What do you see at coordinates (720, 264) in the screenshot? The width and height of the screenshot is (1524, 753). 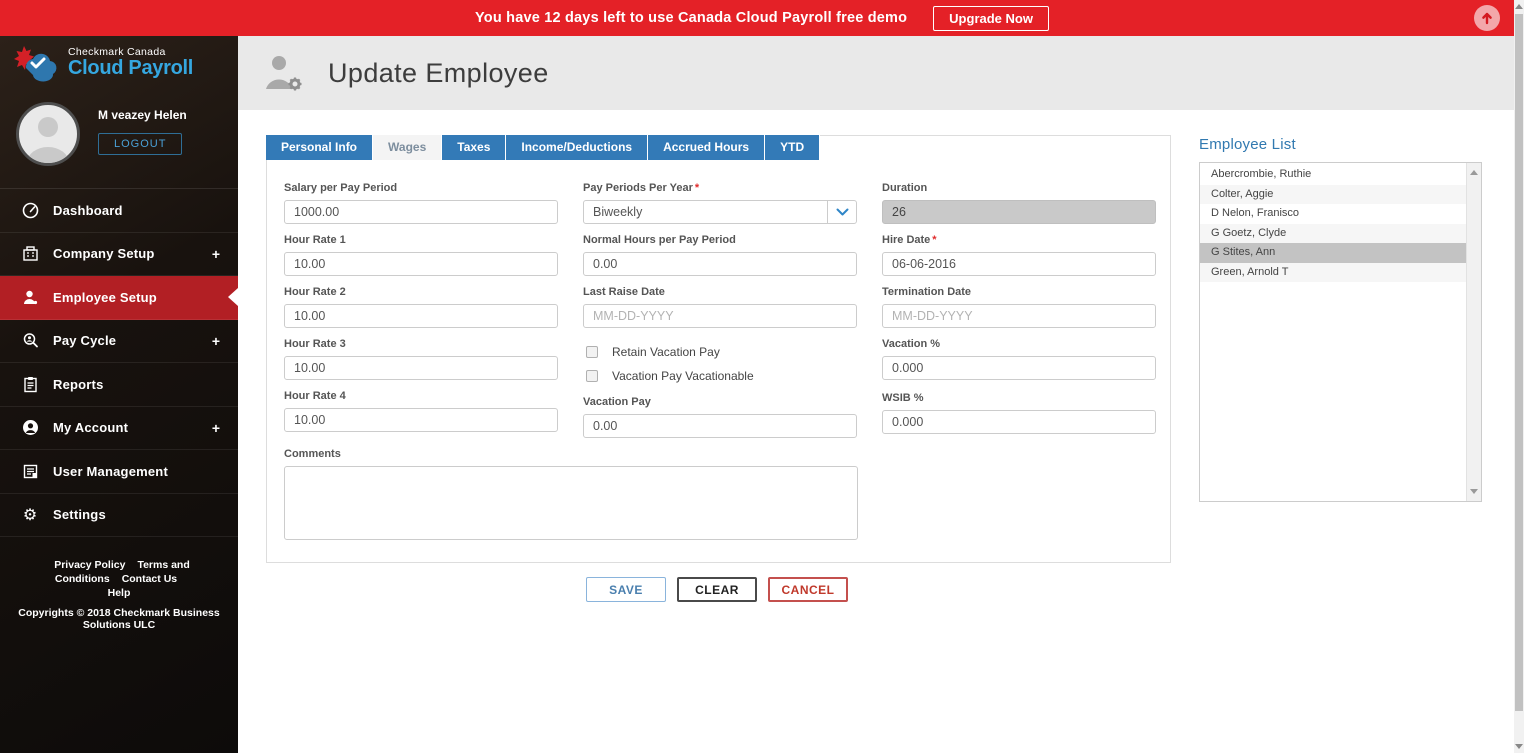 I see `normal-hours-input` at bounding box center [720, 264].